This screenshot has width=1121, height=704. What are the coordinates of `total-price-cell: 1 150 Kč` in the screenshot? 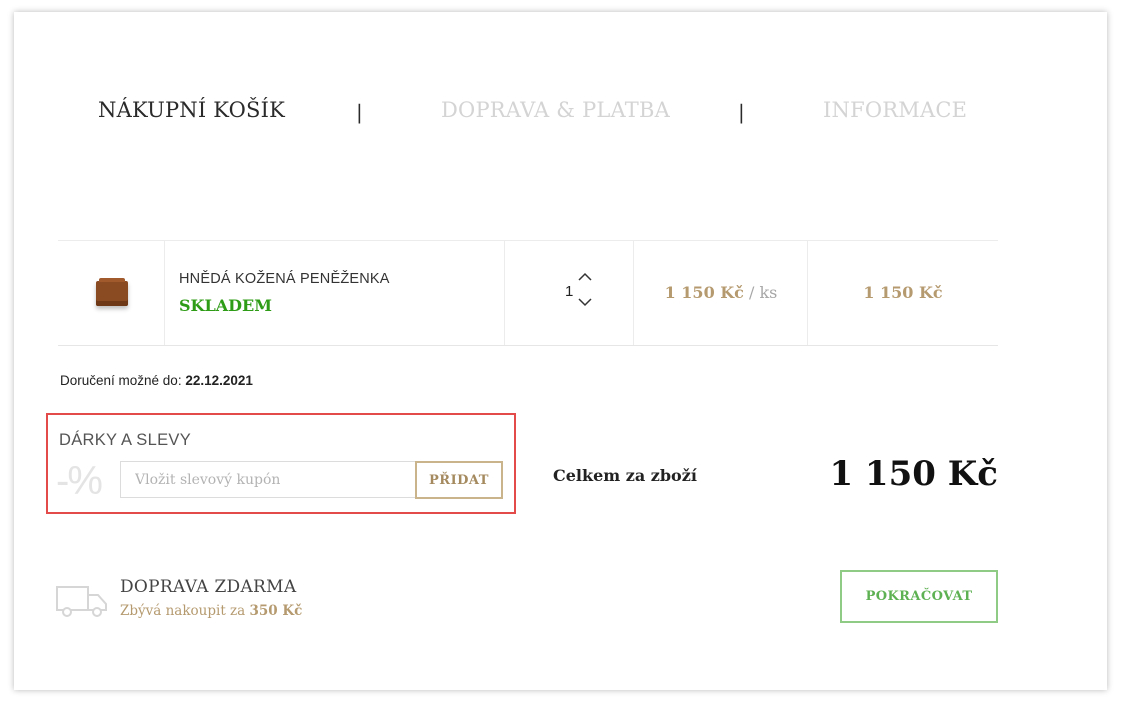 It's located at (902, 293).